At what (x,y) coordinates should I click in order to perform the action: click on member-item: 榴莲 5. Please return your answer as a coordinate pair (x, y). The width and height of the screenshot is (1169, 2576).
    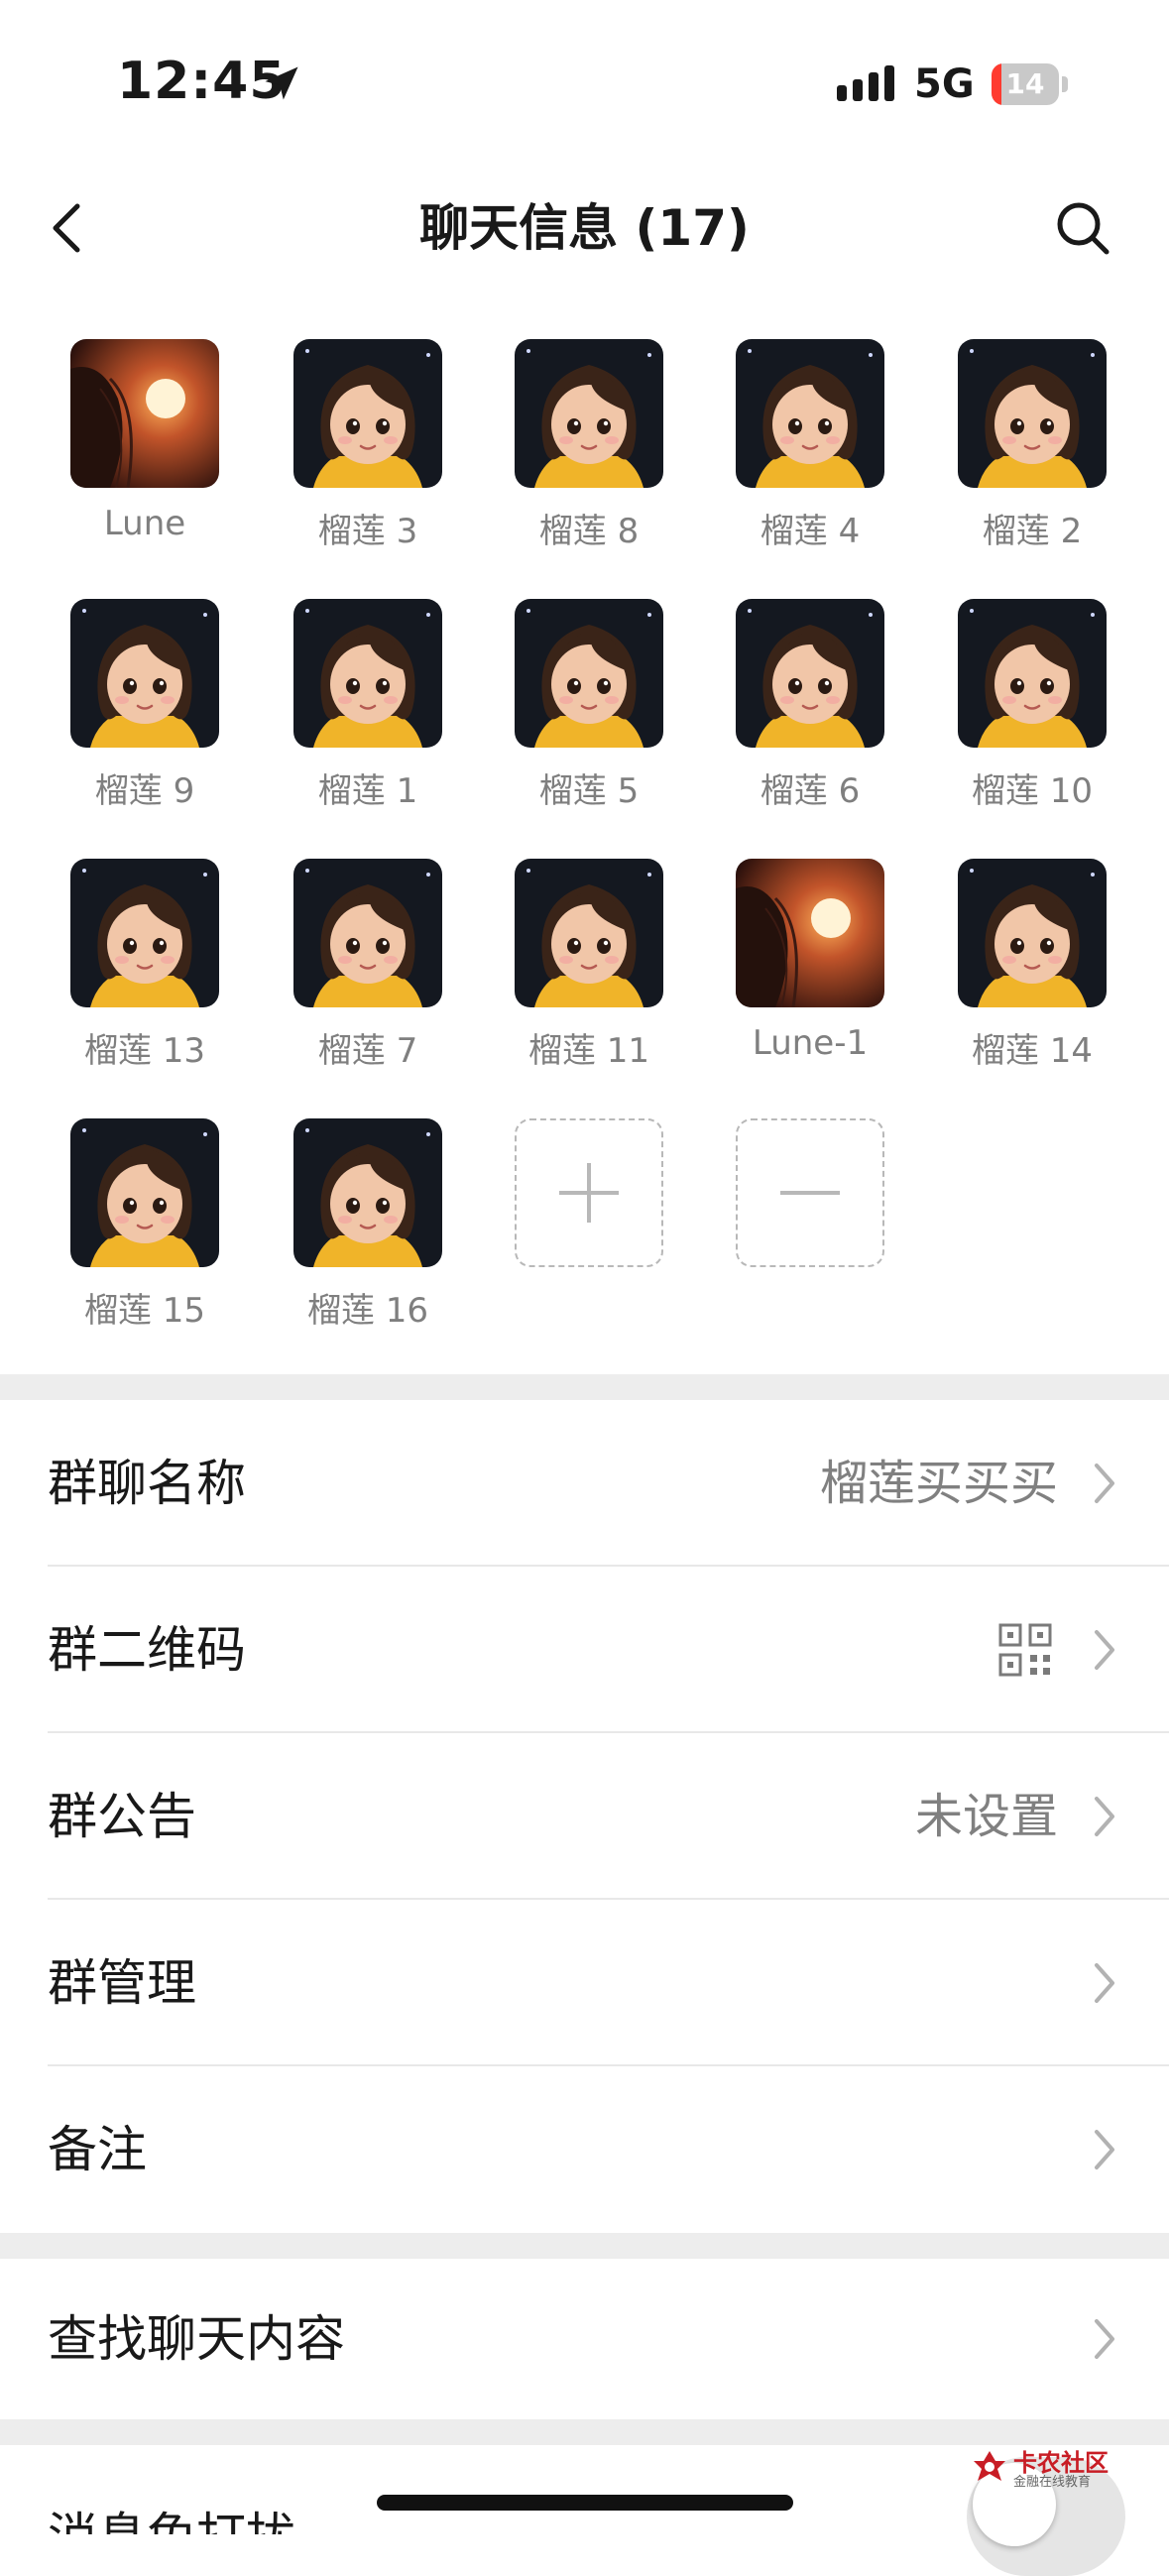
    Looking at the image, I should click on (578, 701).